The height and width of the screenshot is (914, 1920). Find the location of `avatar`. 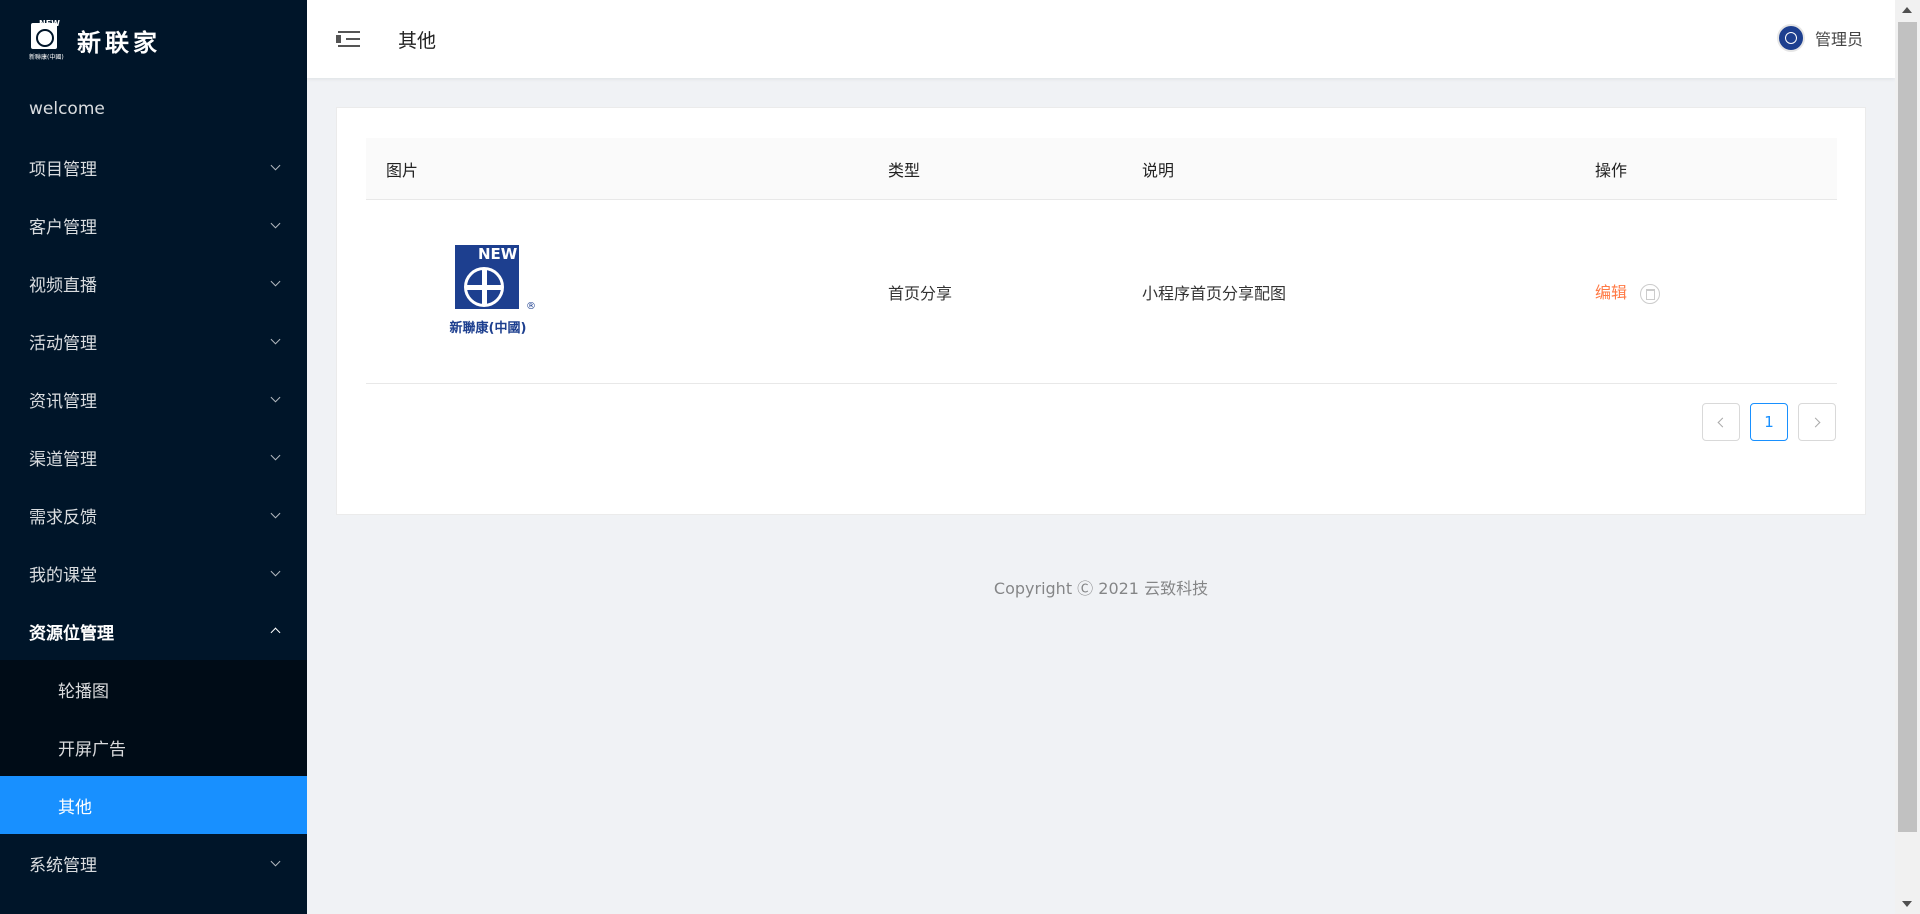

avatar is located at coordinates (1790, 38).